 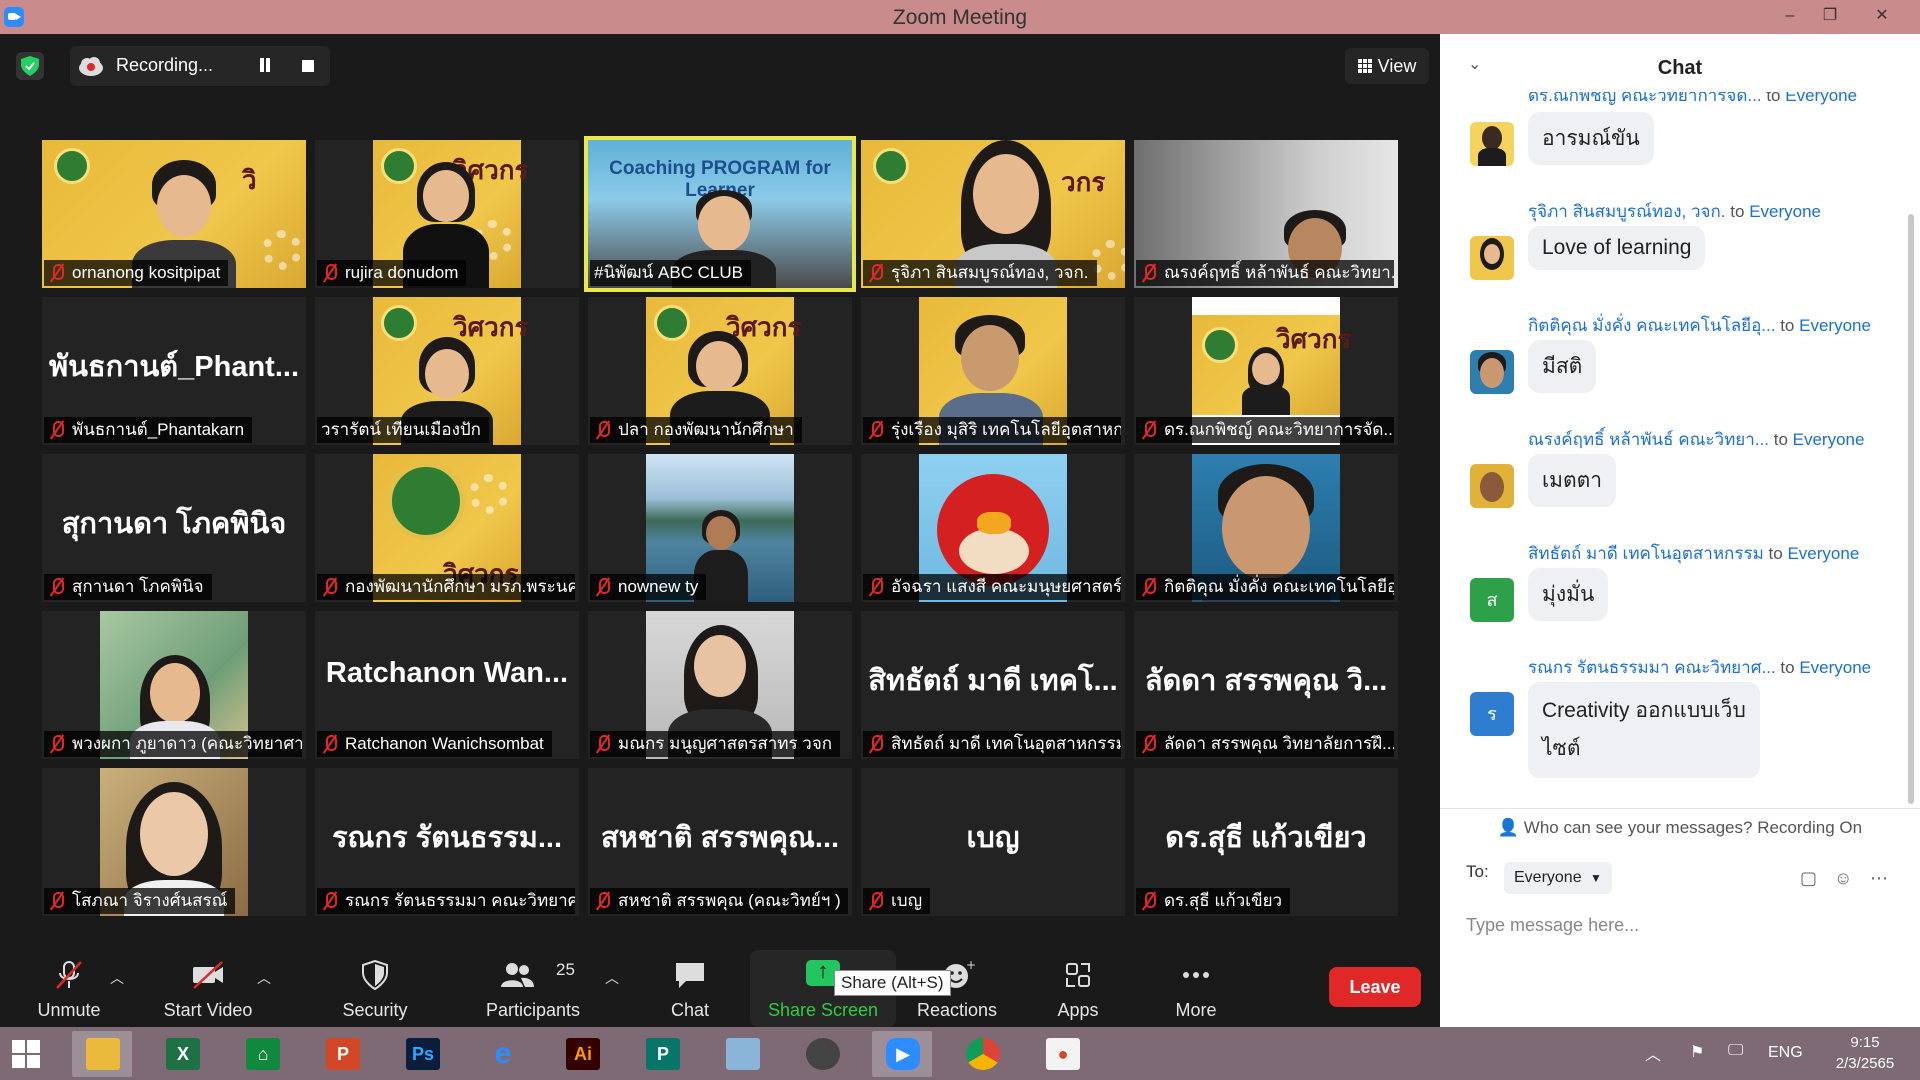 I want to click on file-explorer-taskbar-icon, so click(x=102, y=1054).